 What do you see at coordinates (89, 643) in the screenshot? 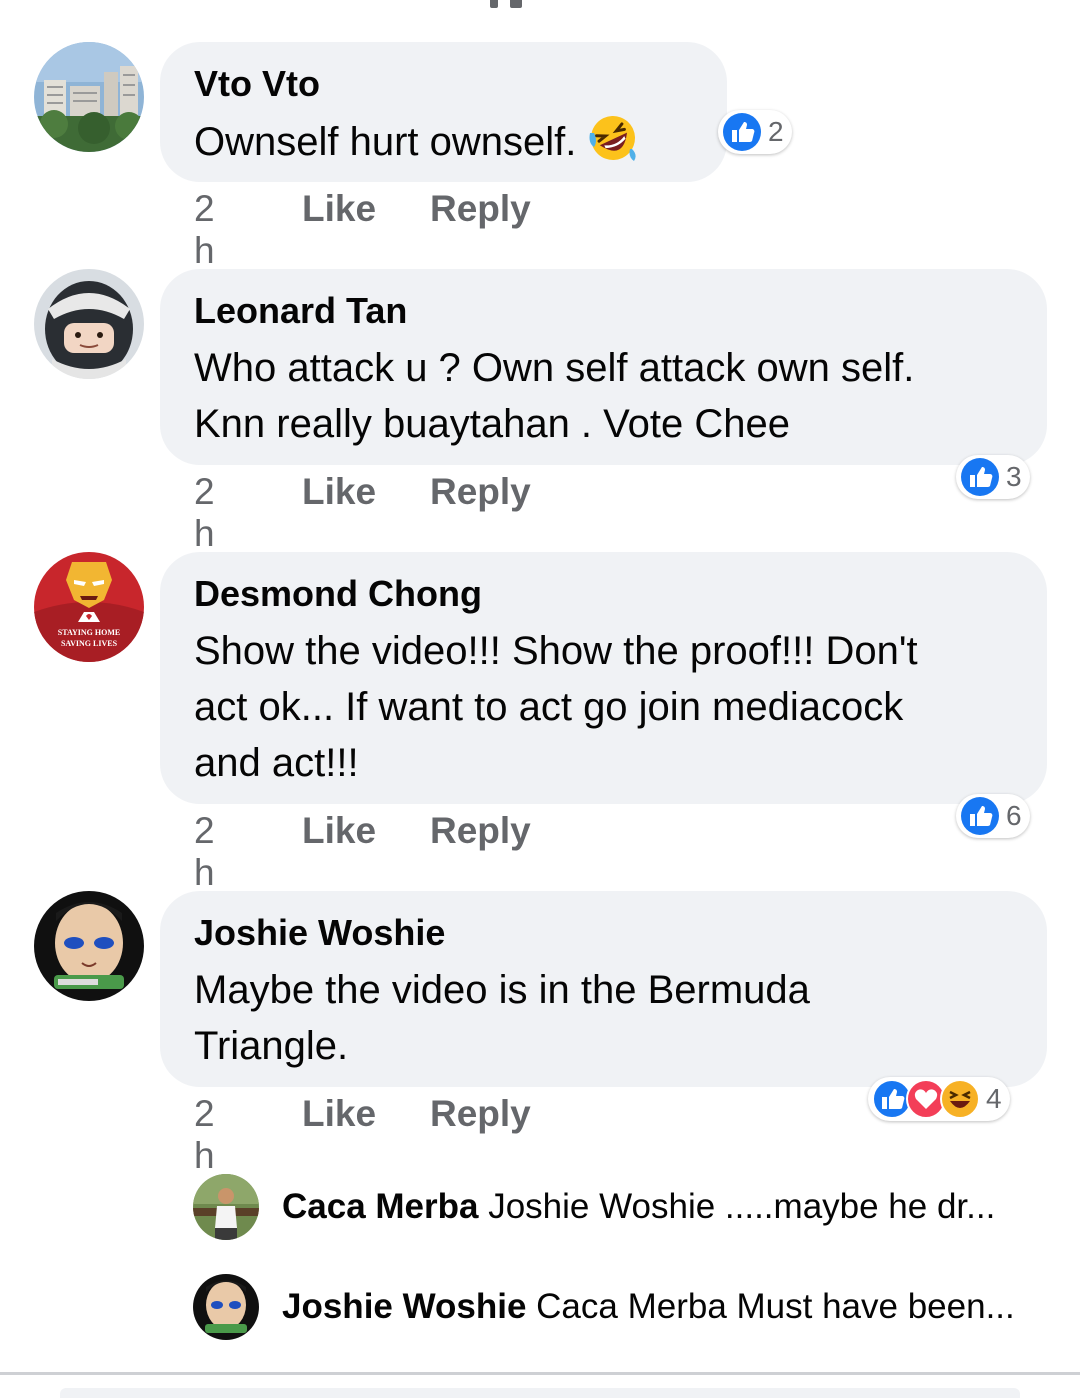
I see `avatar-caption-line: SAVING LIVES` at bounding box center [89, 643].